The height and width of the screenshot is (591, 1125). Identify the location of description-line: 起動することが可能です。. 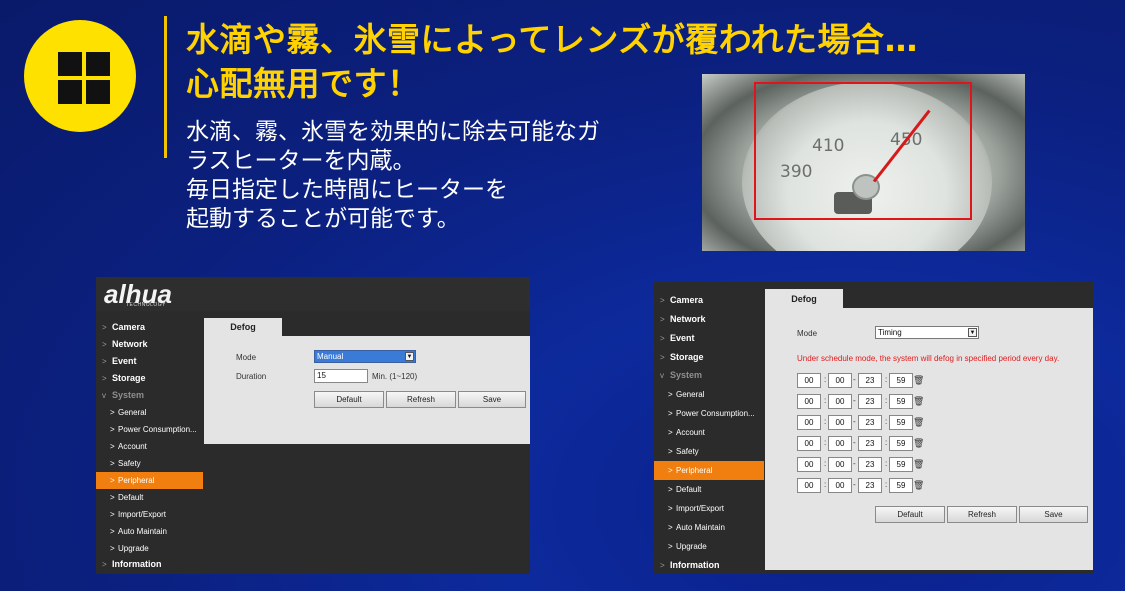
(323, 219).